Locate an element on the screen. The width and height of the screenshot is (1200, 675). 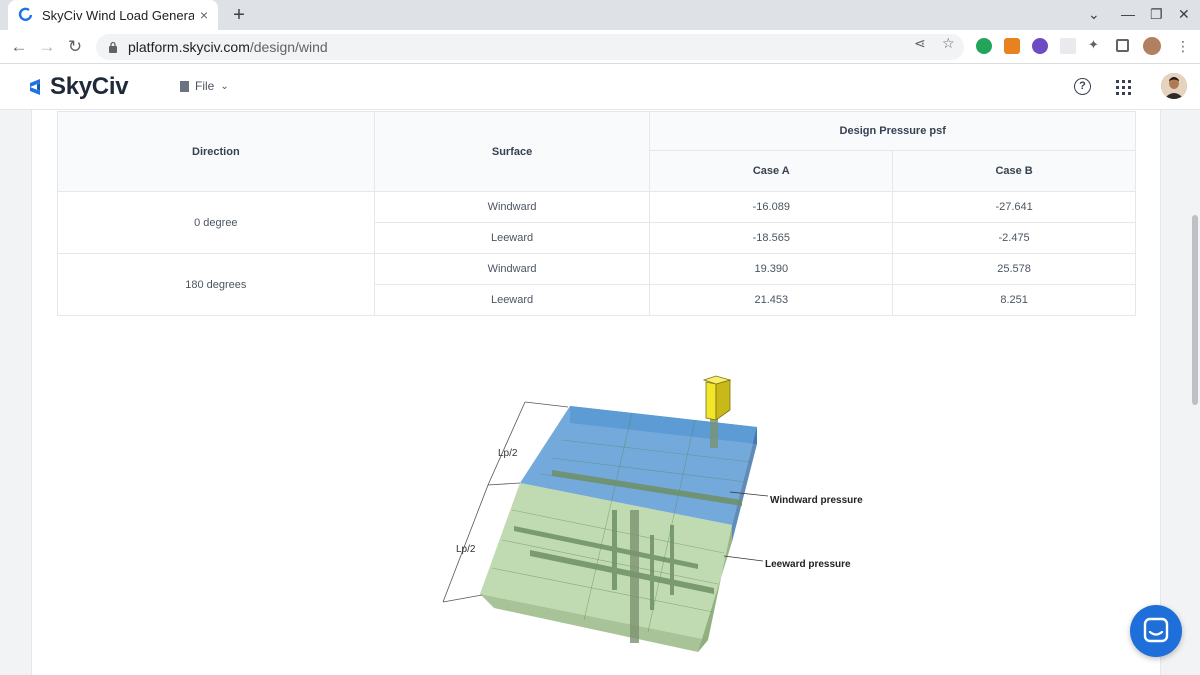
user-photo-icon is located at coordinates (1174, 86).